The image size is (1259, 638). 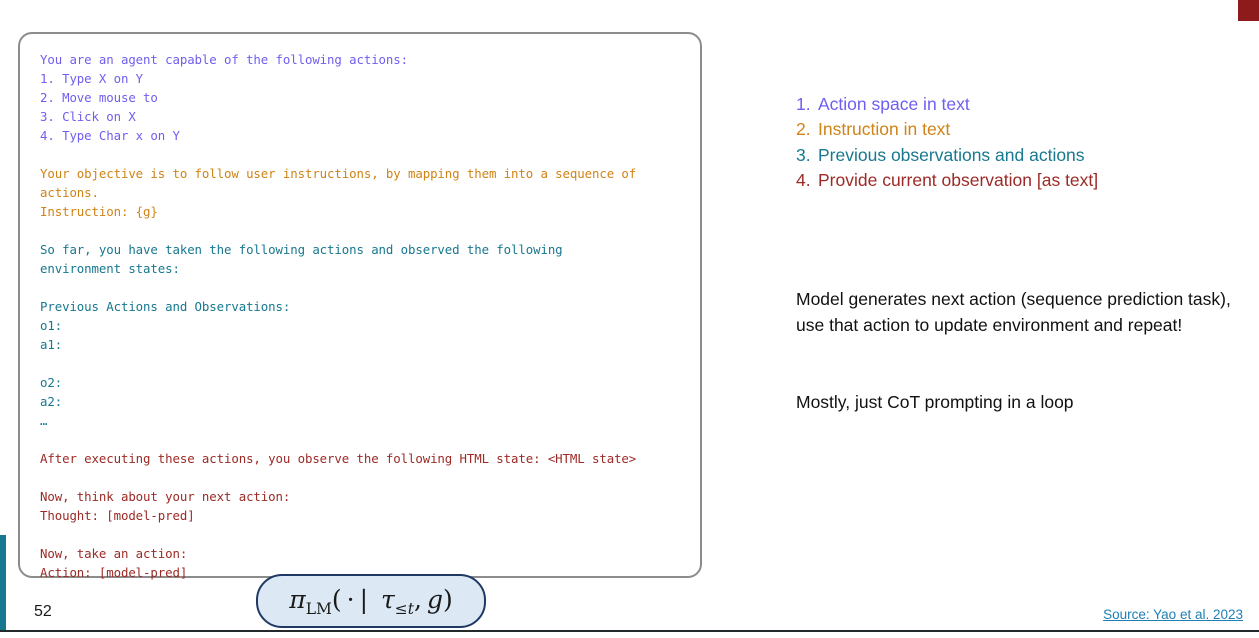 What do you see at coordinates (3, 583) in the screenshot?
I see `left-teal-accent-bar` at bounding box center [3, 583].